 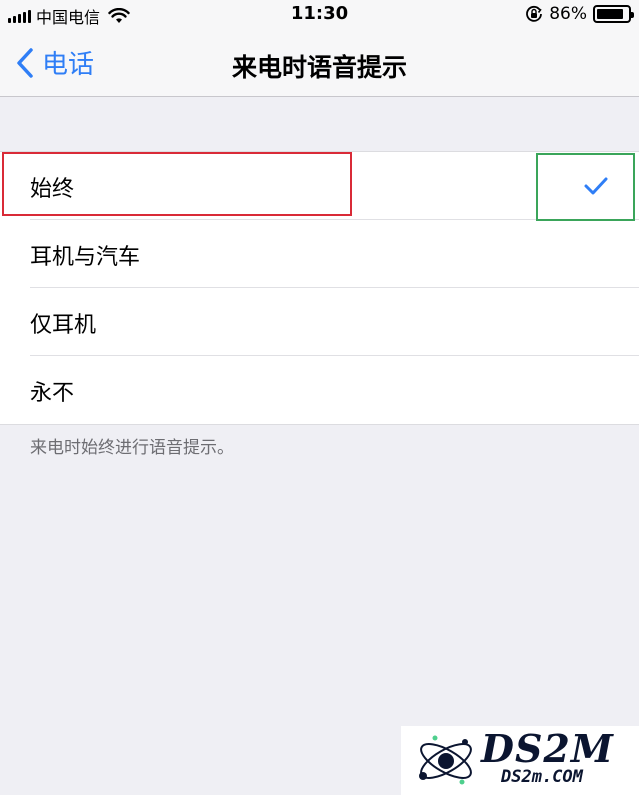 What do you see at coordinates (542, 777) in the screenshot?
I see `watermark-domain: DS2m.COM` at bounding box center [542, 777].